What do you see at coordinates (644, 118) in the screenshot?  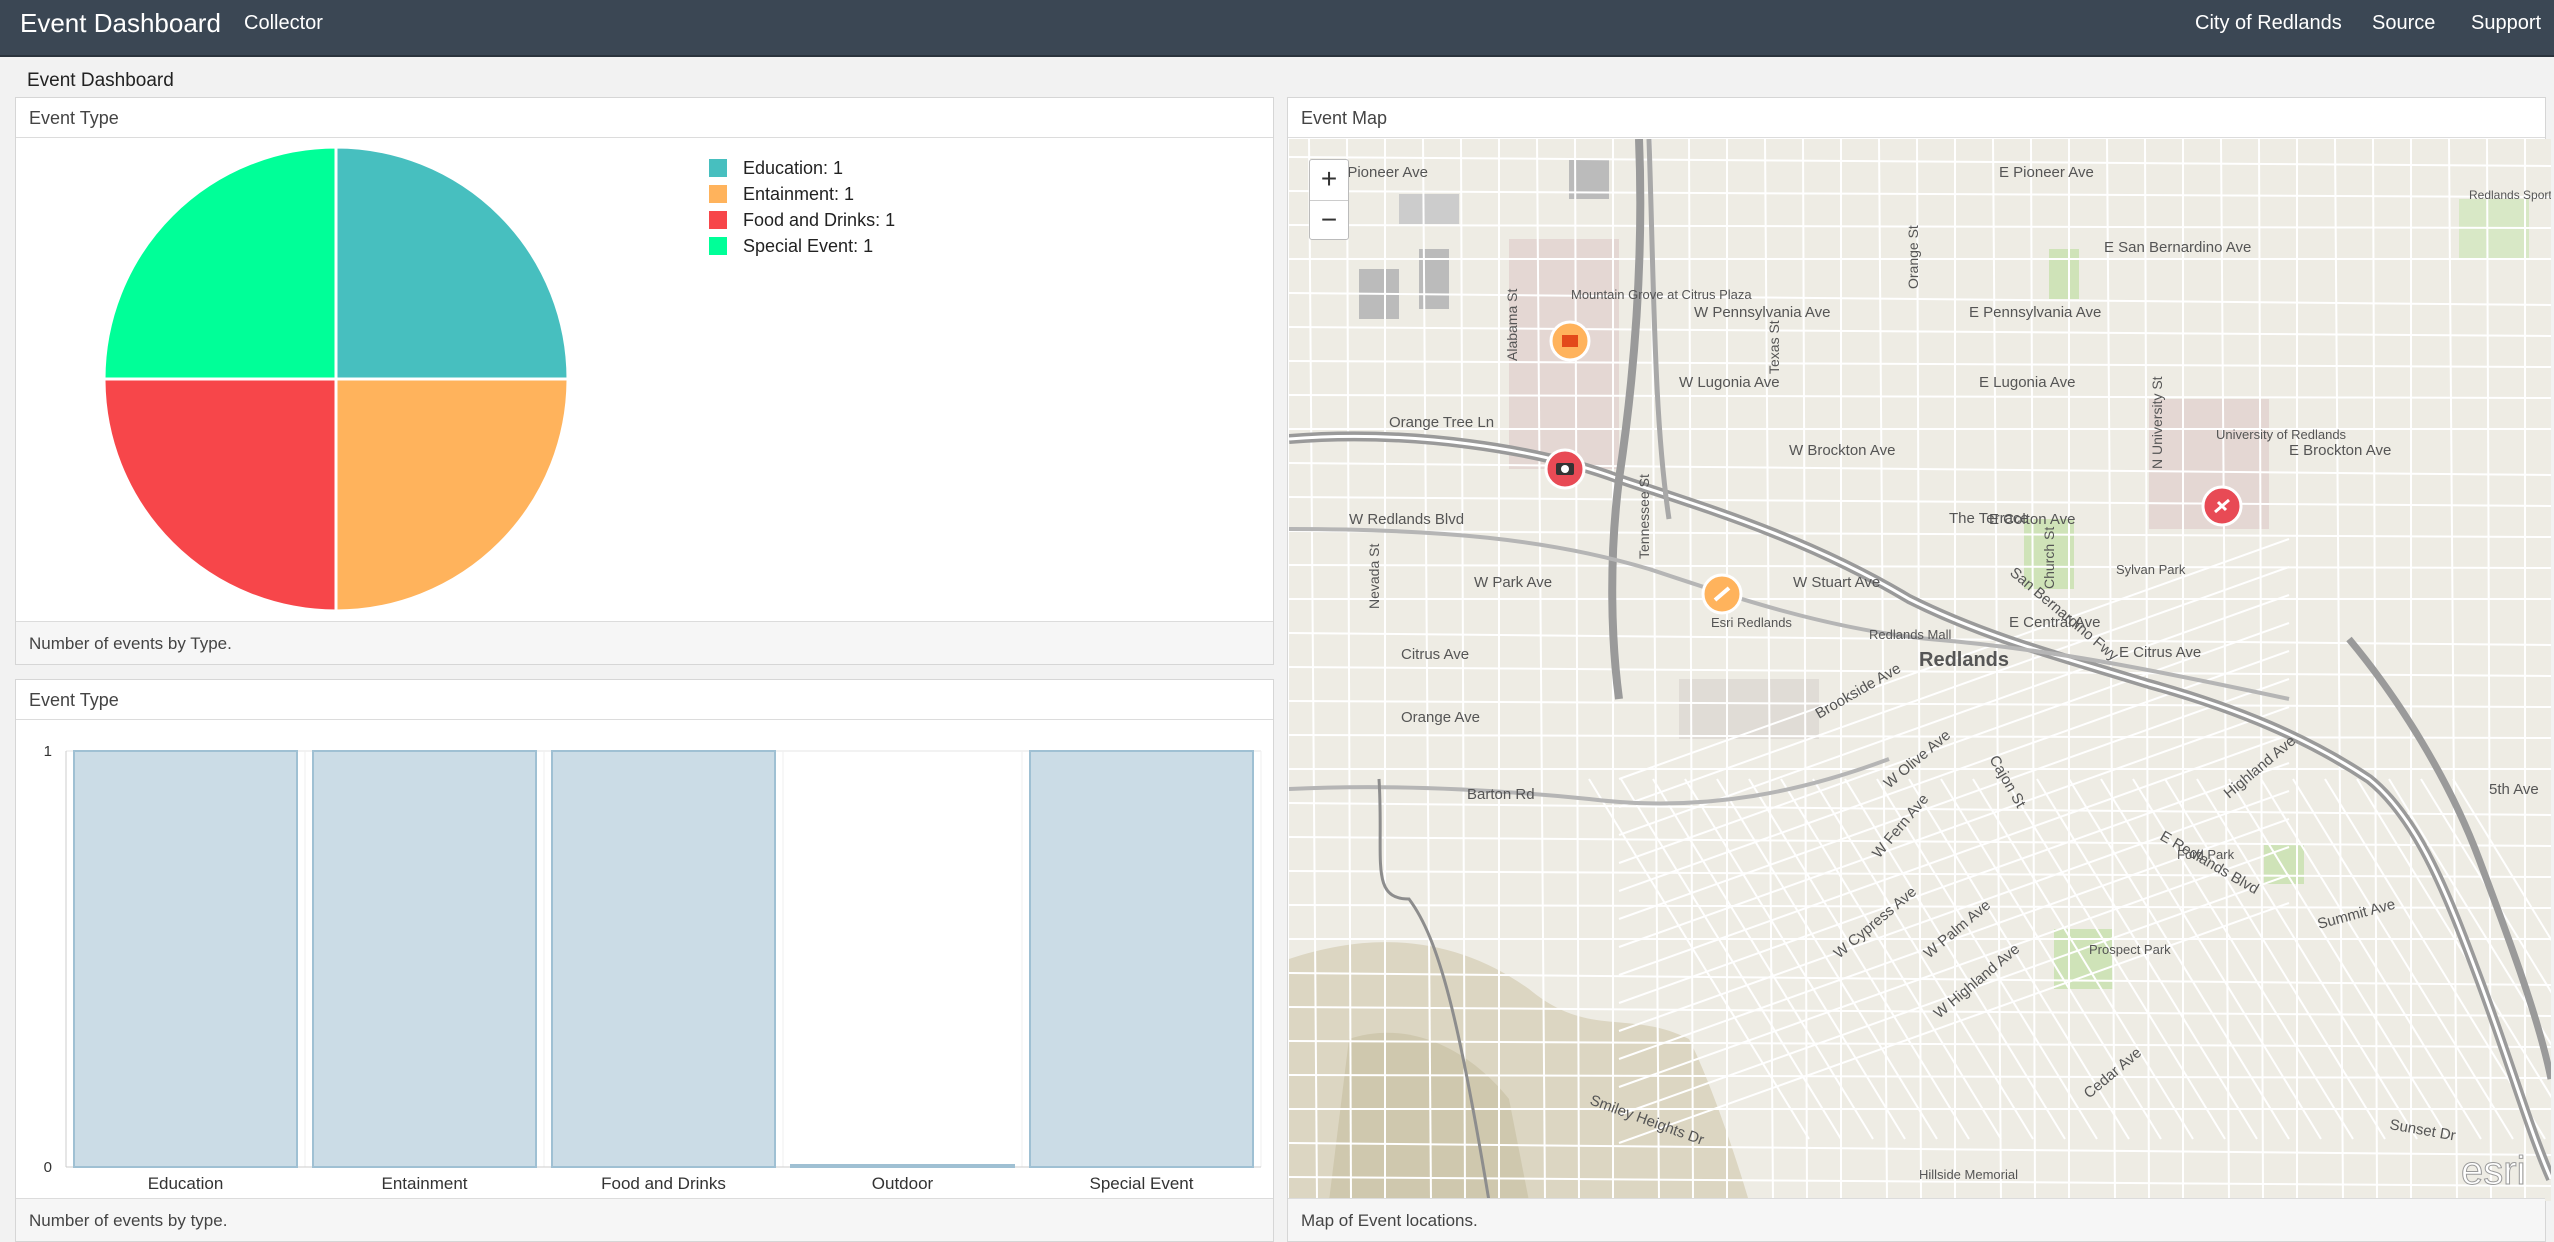 I see `panel-header: Event Type` at bounding box center [644, 118].